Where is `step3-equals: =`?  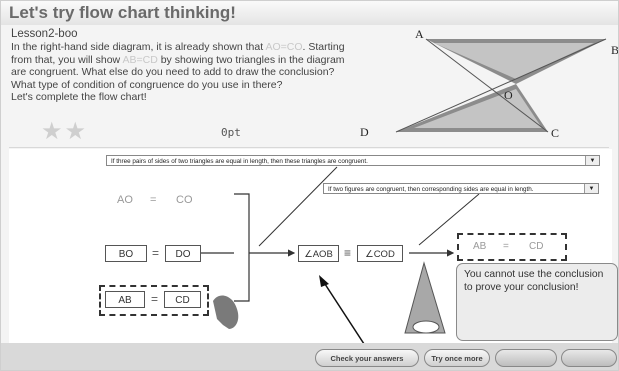
step3-equals: = is located at coordinates (155, 299).